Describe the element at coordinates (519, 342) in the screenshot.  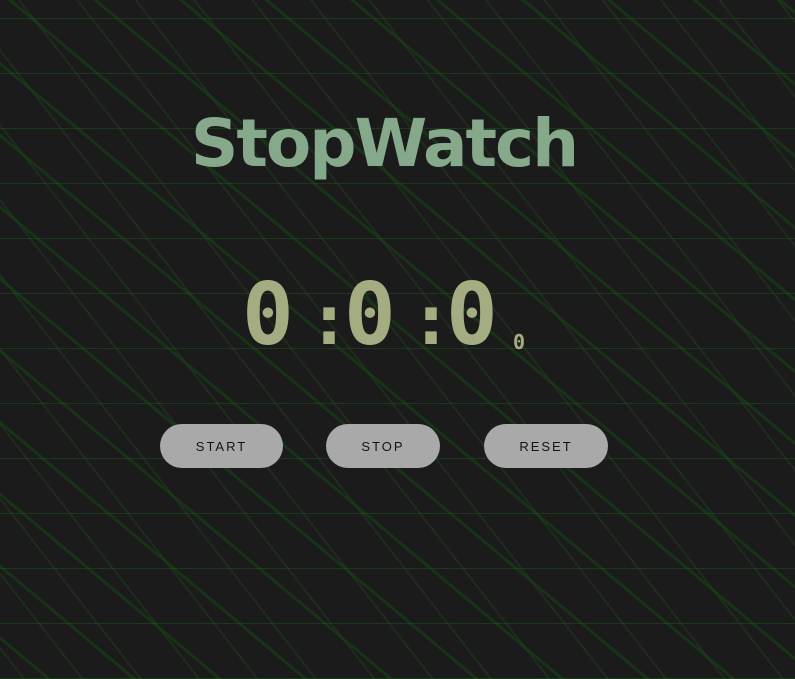
I see `milliseconds-digit: 0` at that location.